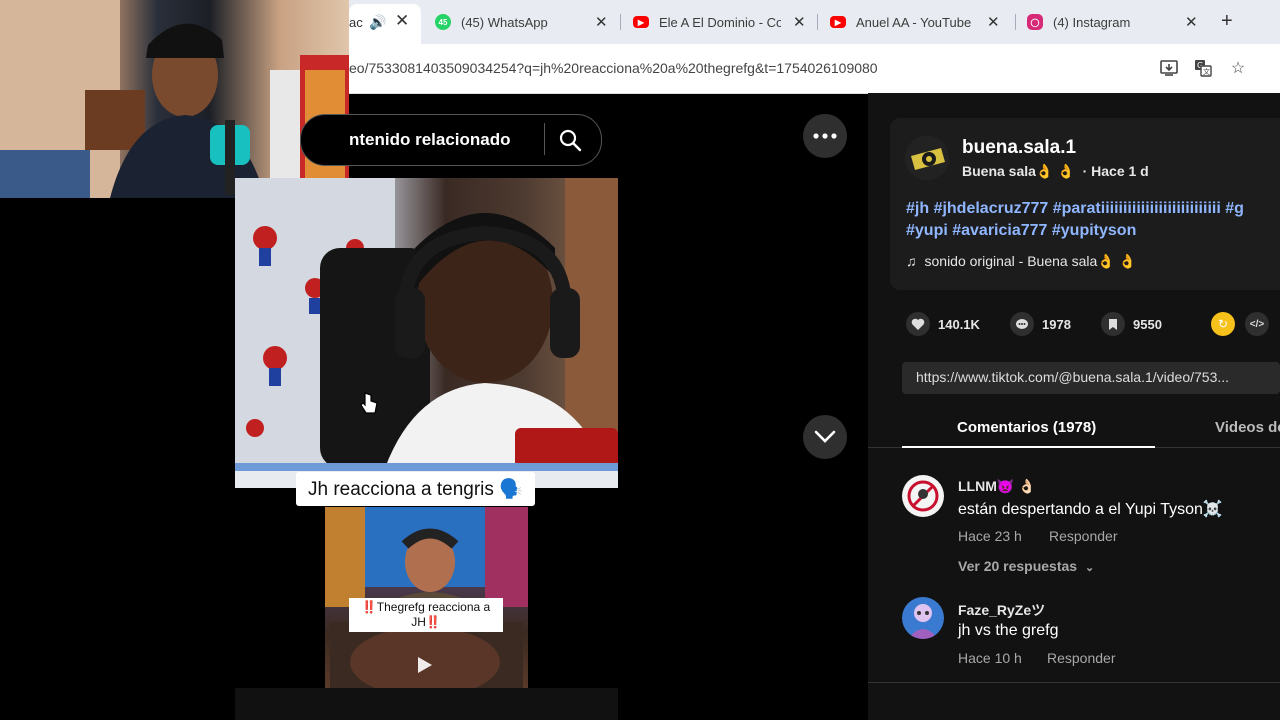 This screenshot has height=720, width=1280. What do you see at coordinates (504, 22) in the screenshot?
I see `tab-label: (45) WhatsApp` at bounding box center [504, 22].